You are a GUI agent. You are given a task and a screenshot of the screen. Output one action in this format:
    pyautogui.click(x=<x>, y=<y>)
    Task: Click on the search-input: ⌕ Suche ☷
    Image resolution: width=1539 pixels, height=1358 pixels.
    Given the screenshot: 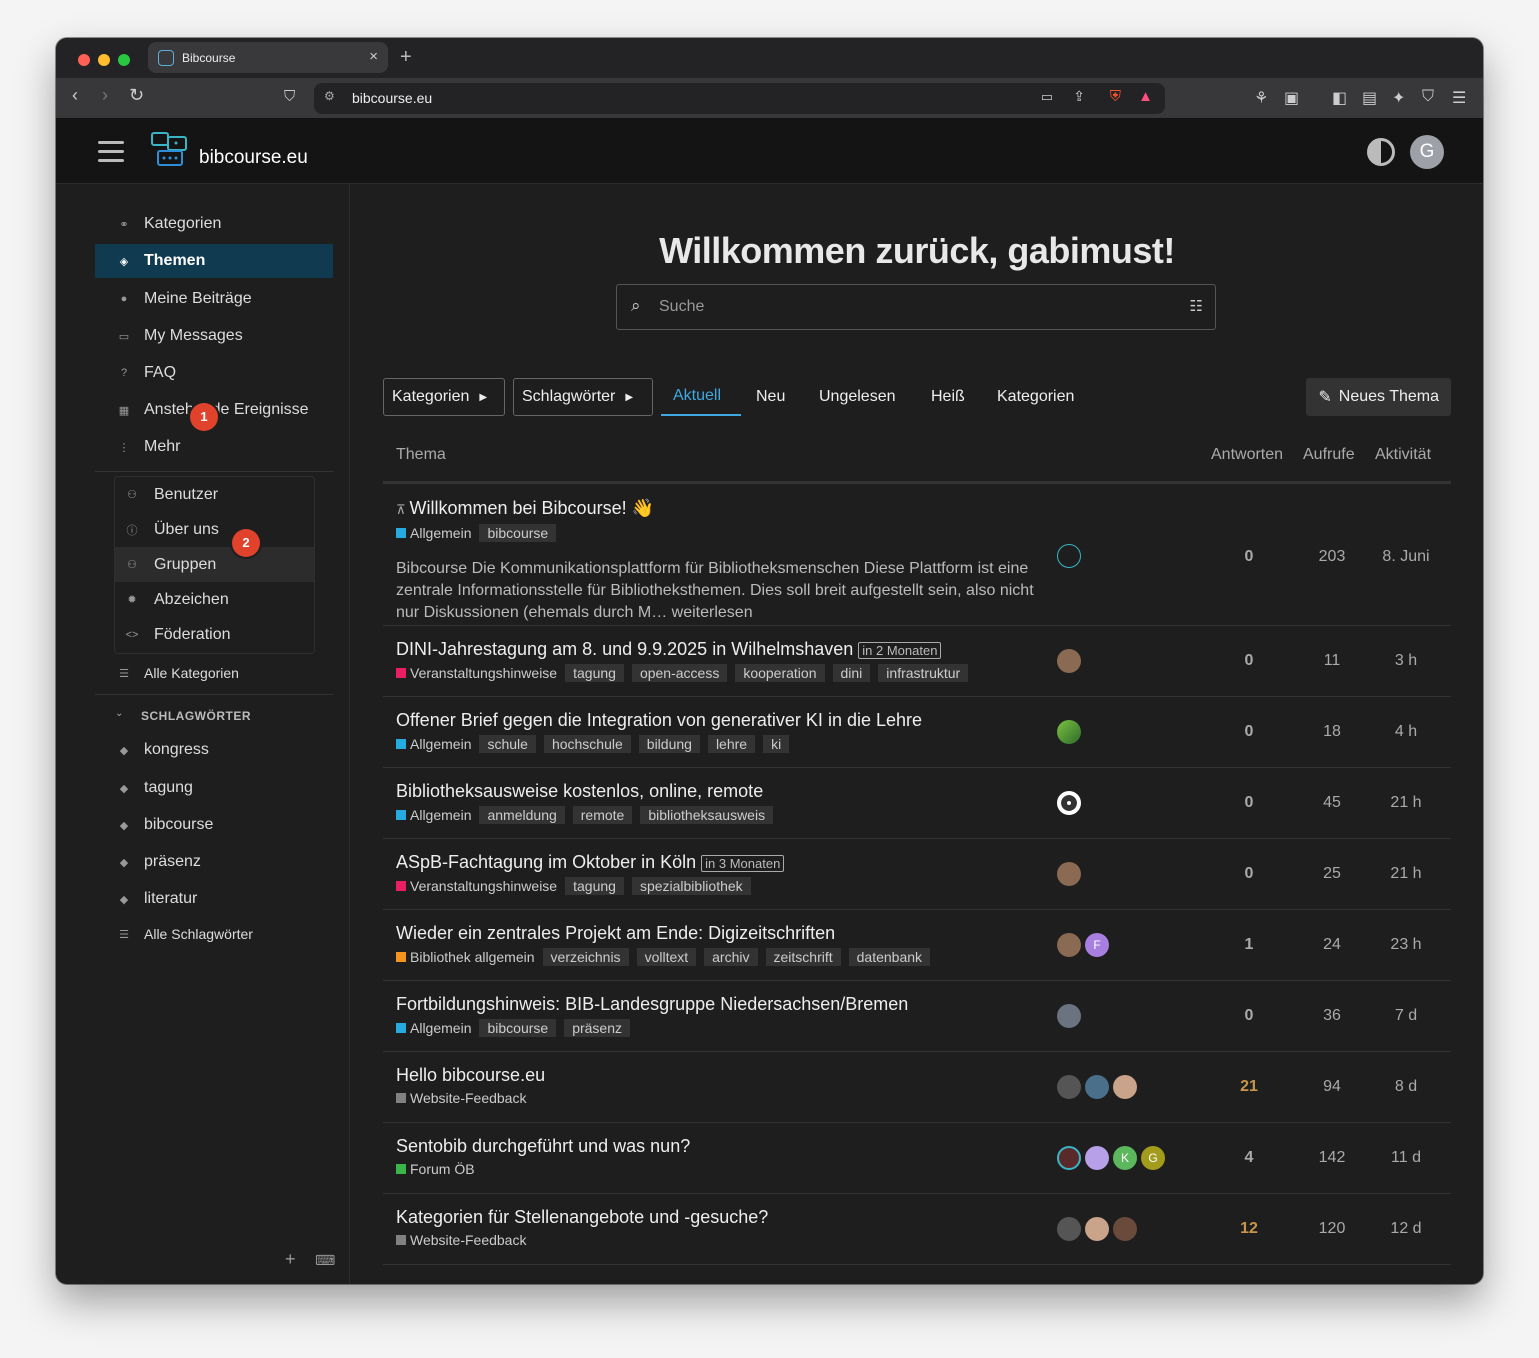 What is the action you would take?
    pyautogui.click(x=916, y=307)
    